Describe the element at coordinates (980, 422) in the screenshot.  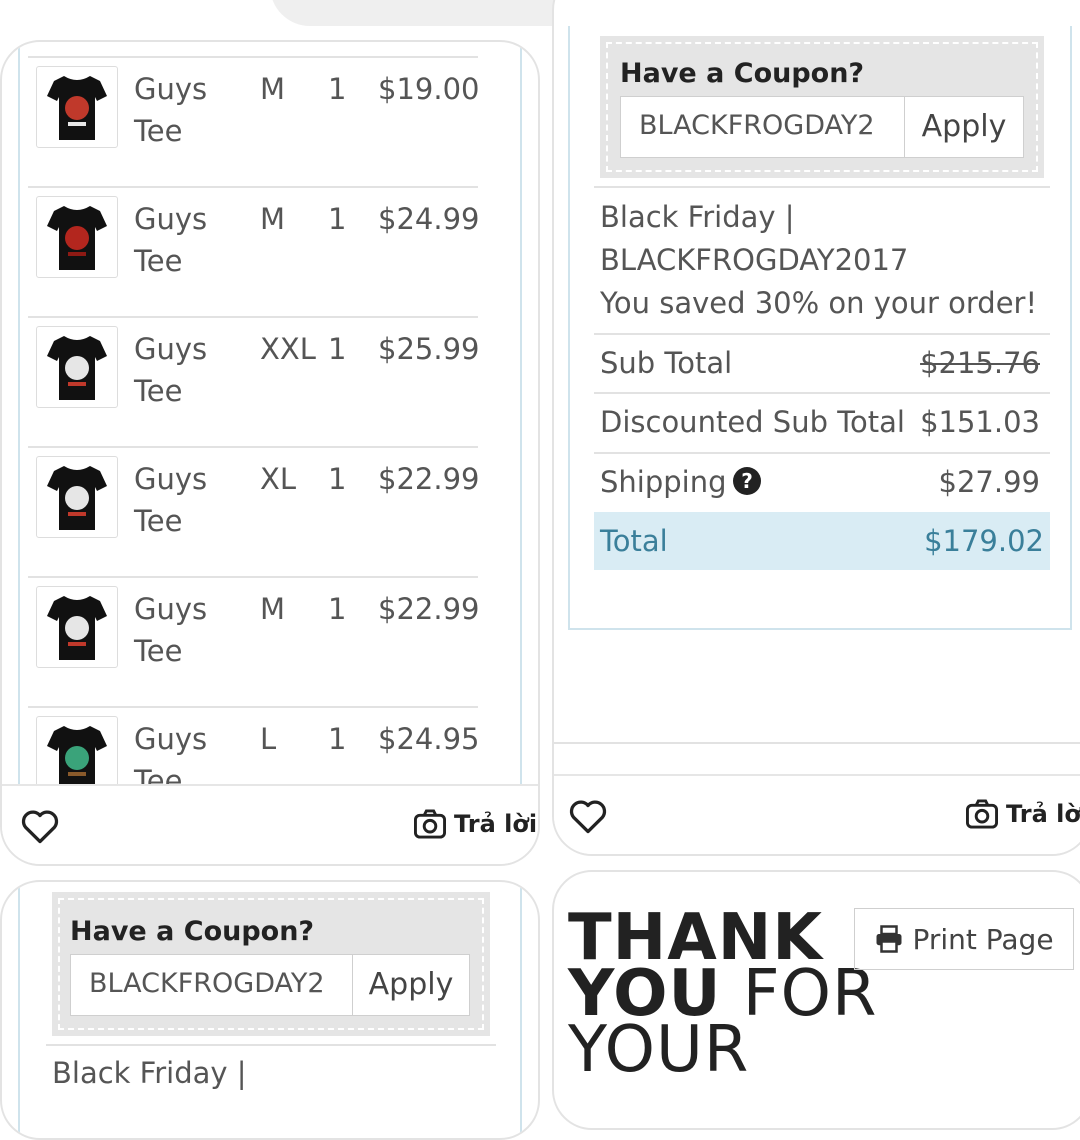
I see `discounted-subtotal-value: $151.03` at that location.